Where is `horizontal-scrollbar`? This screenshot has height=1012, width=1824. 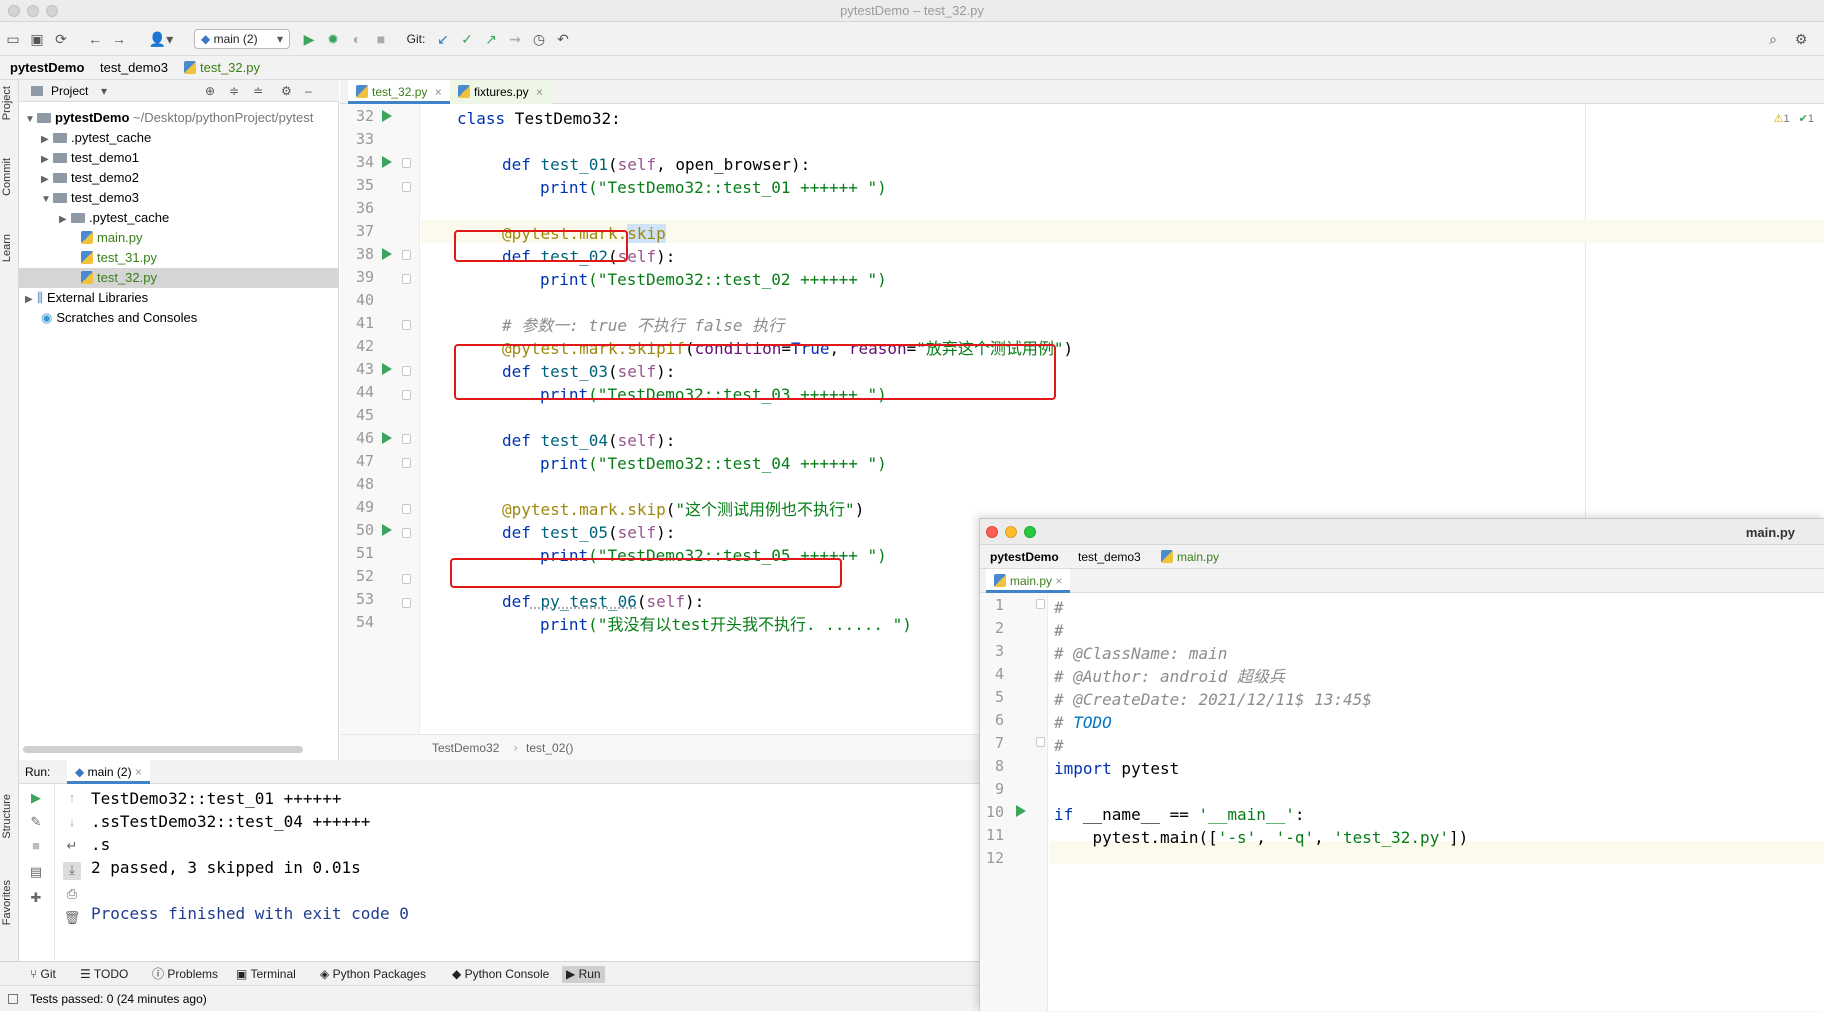 horizontal-scrollbar is located at coordinates (163, 749).